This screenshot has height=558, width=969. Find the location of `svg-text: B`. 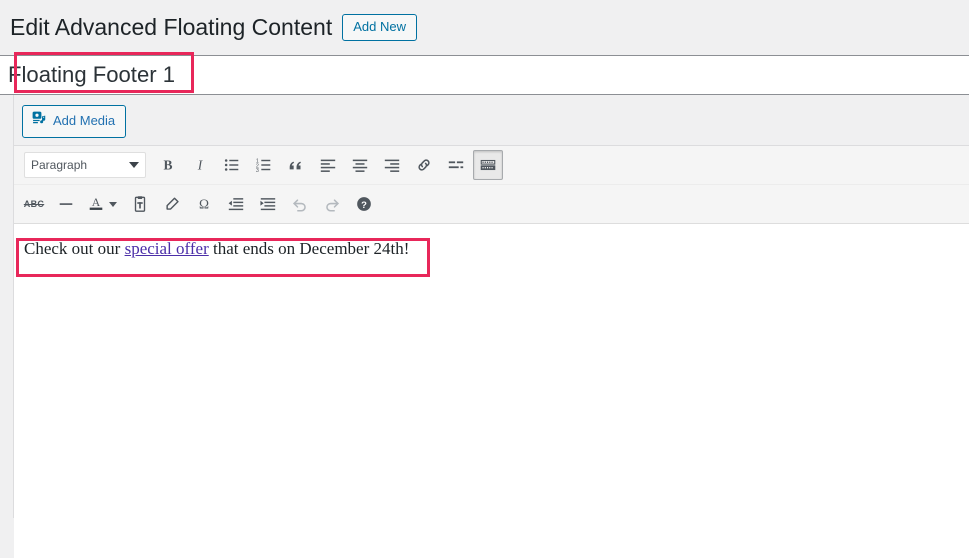

svg-text: B is located at coordinates (167, 165).